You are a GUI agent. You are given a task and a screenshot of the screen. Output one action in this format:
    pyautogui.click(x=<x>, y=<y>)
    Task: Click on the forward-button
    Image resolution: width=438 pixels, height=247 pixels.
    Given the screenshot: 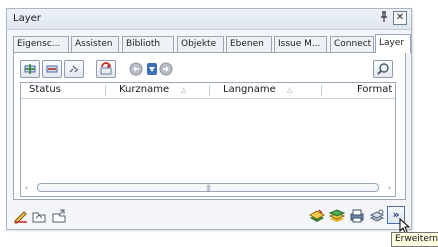 What is the action you would take?
    pyautogui.click(x=166, y=69)
    